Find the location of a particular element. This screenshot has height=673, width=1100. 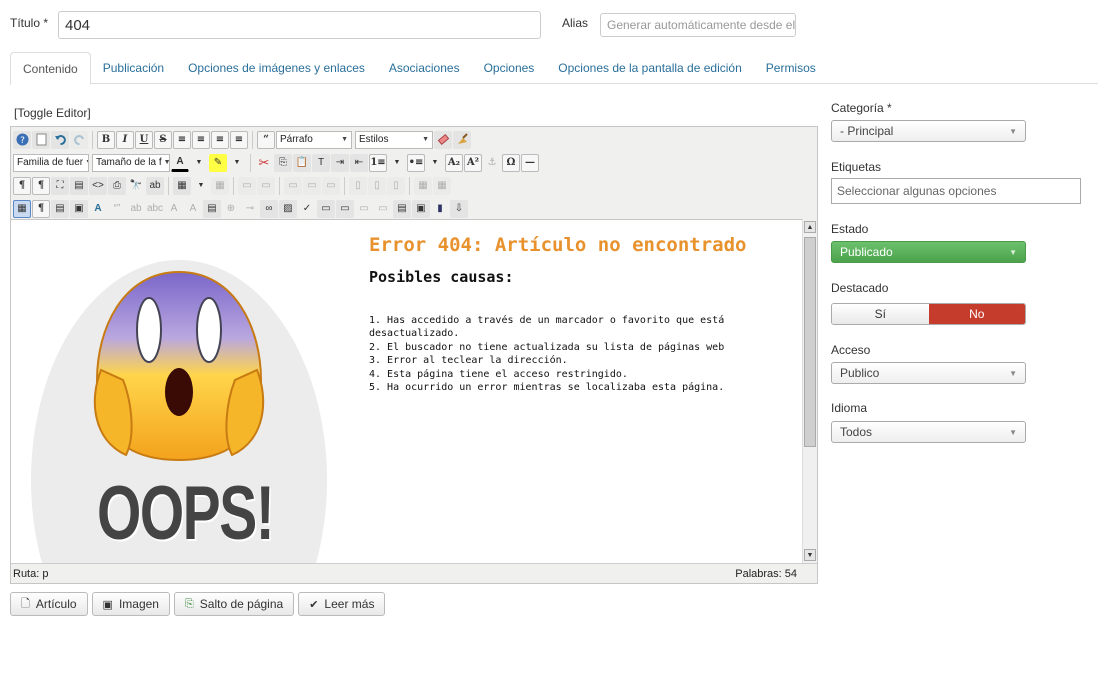

film-icon: ▮ is located at coordinates (440, 209).